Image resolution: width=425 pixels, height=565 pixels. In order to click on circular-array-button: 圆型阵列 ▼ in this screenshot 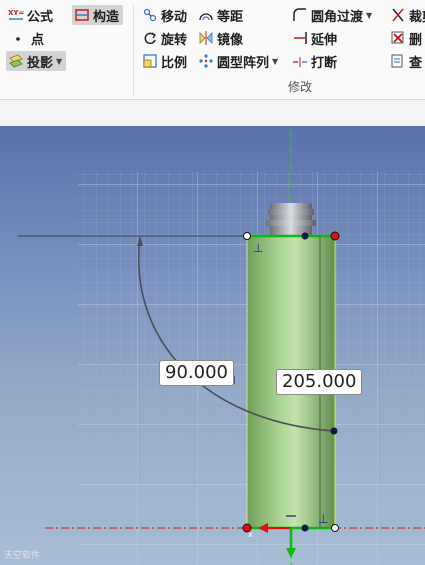, I will do `click(238, 61)`.